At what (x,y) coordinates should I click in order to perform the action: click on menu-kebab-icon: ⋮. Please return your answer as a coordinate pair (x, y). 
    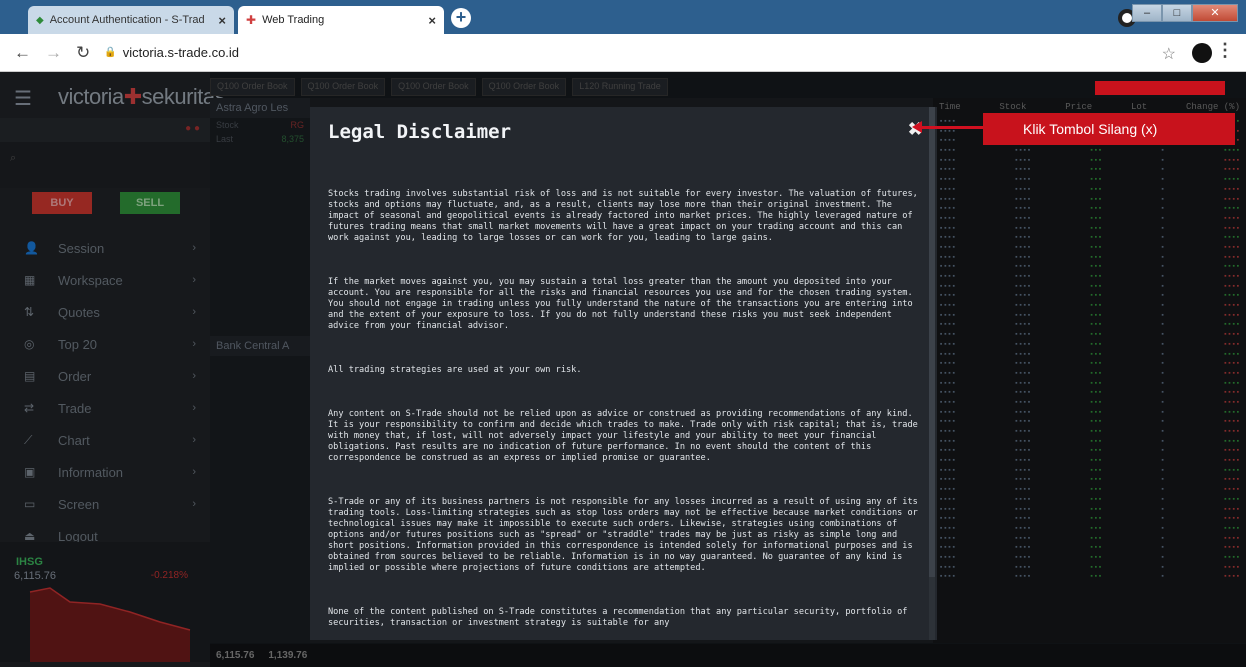
    Looking at the image, I should click on (1225, 50).